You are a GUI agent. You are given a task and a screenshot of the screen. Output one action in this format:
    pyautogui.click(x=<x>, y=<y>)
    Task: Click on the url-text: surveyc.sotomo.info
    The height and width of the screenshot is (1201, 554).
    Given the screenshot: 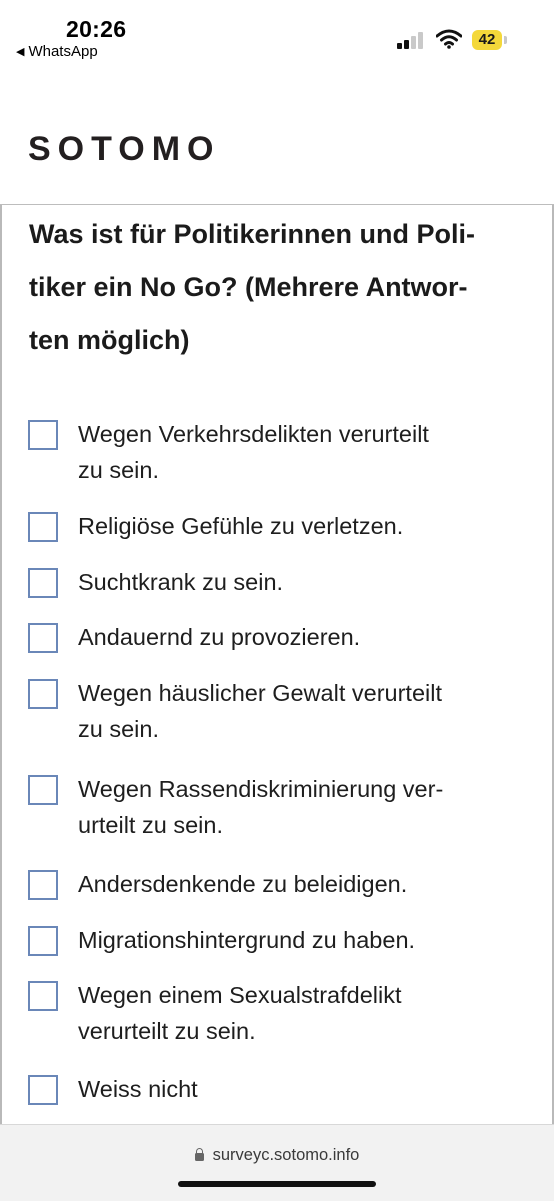 What is the action you would take?
    pyautogui.click(x=286, y=1155)
    